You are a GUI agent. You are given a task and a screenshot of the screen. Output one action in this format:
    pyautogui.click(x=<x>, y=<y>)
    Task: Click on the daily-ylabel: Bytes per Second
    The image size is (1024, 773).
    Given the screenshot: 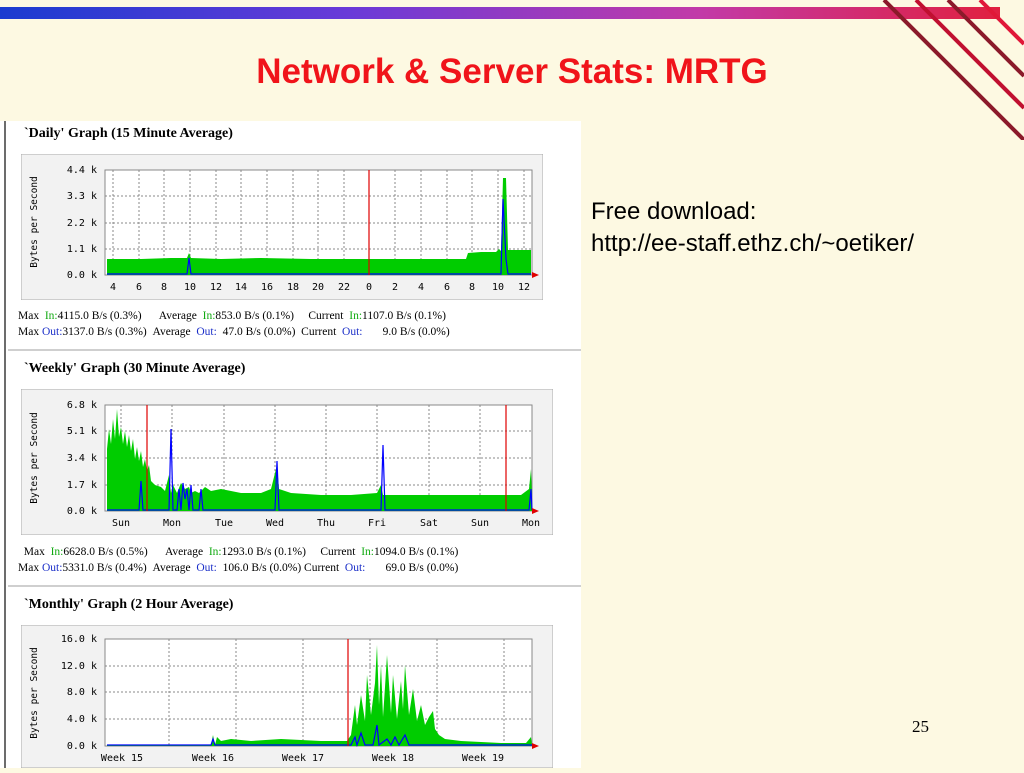 What is the action you would take?
    pyautogui.click(x=34, y=222)
    